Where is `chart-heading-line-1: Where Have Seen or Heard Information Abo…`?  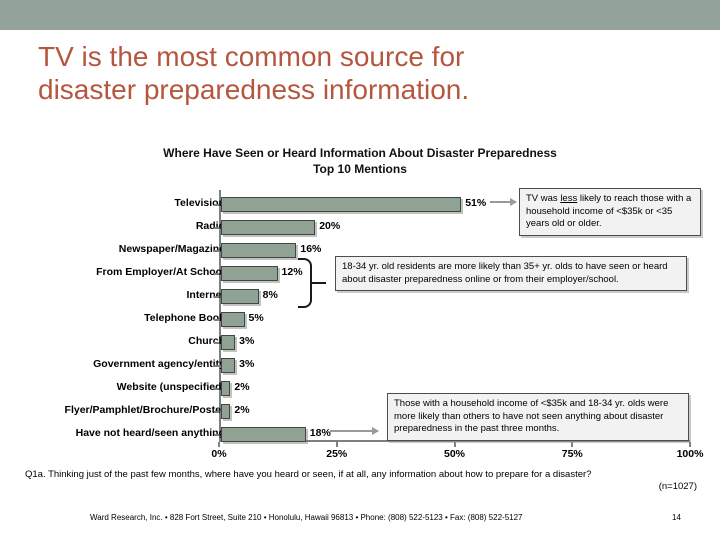
chart-heading-line-1: Where Have Seen or Heard Information Abo… is located at coordinates (360, 153).